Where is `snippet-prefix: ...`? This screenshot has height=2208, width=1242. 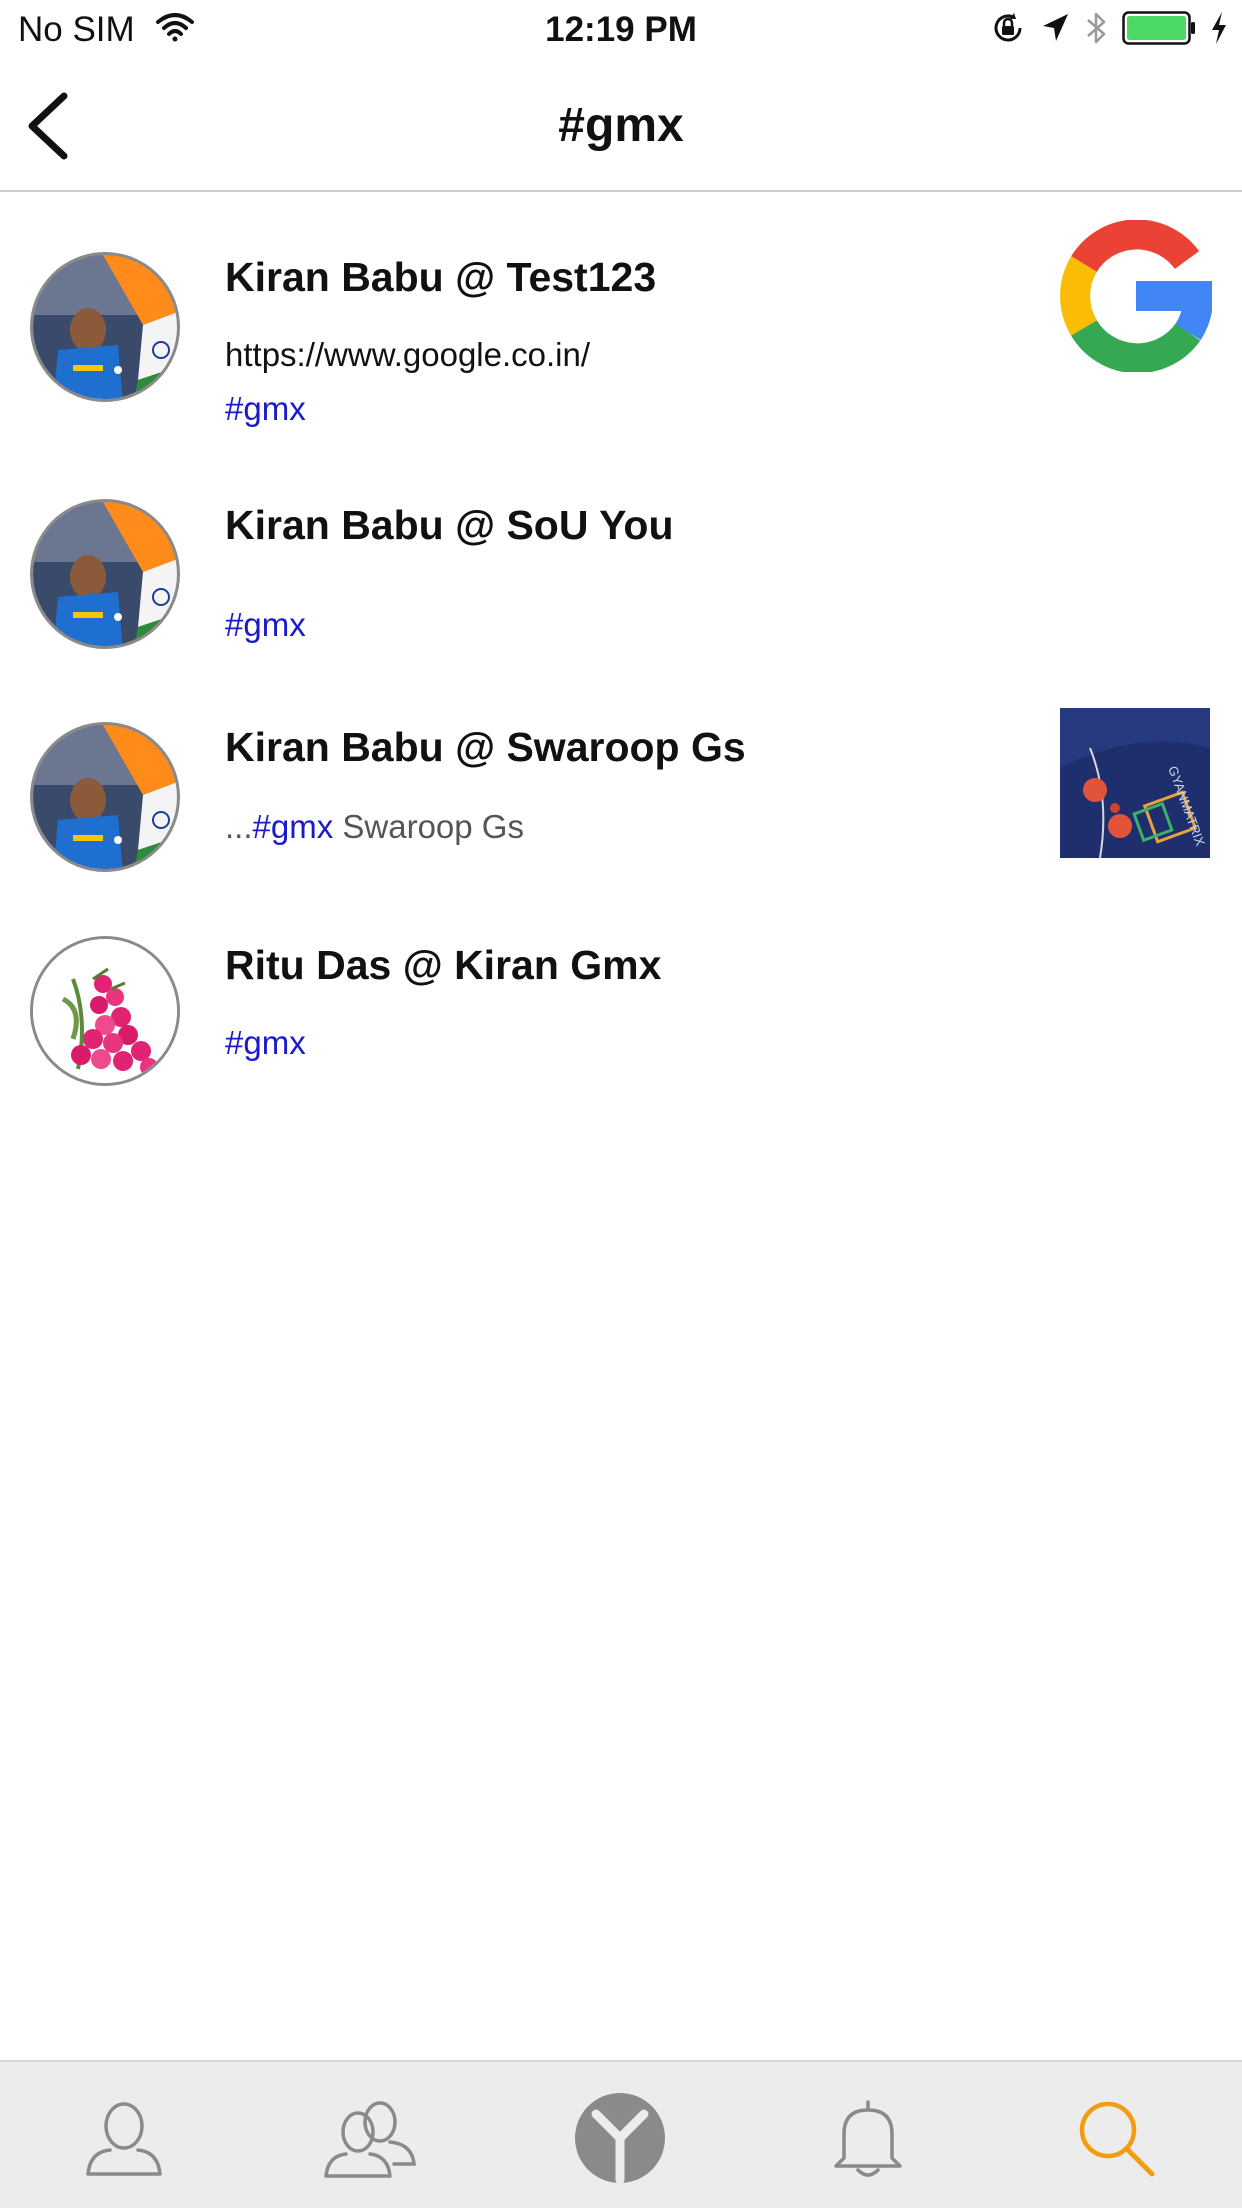 snippet-prefix: ... is located at coordinates (239, 826).